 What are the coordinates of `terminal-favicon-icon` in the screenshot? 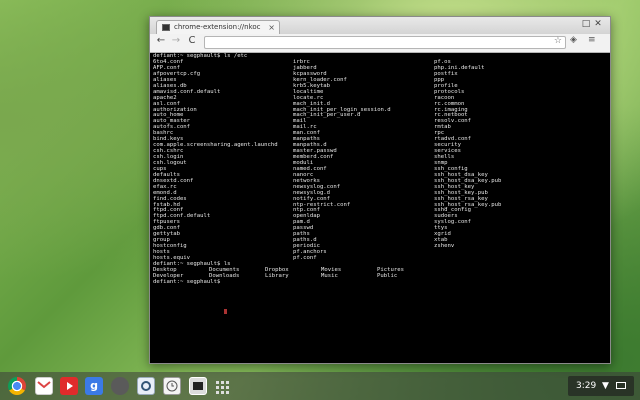 It's located at (166, 27).